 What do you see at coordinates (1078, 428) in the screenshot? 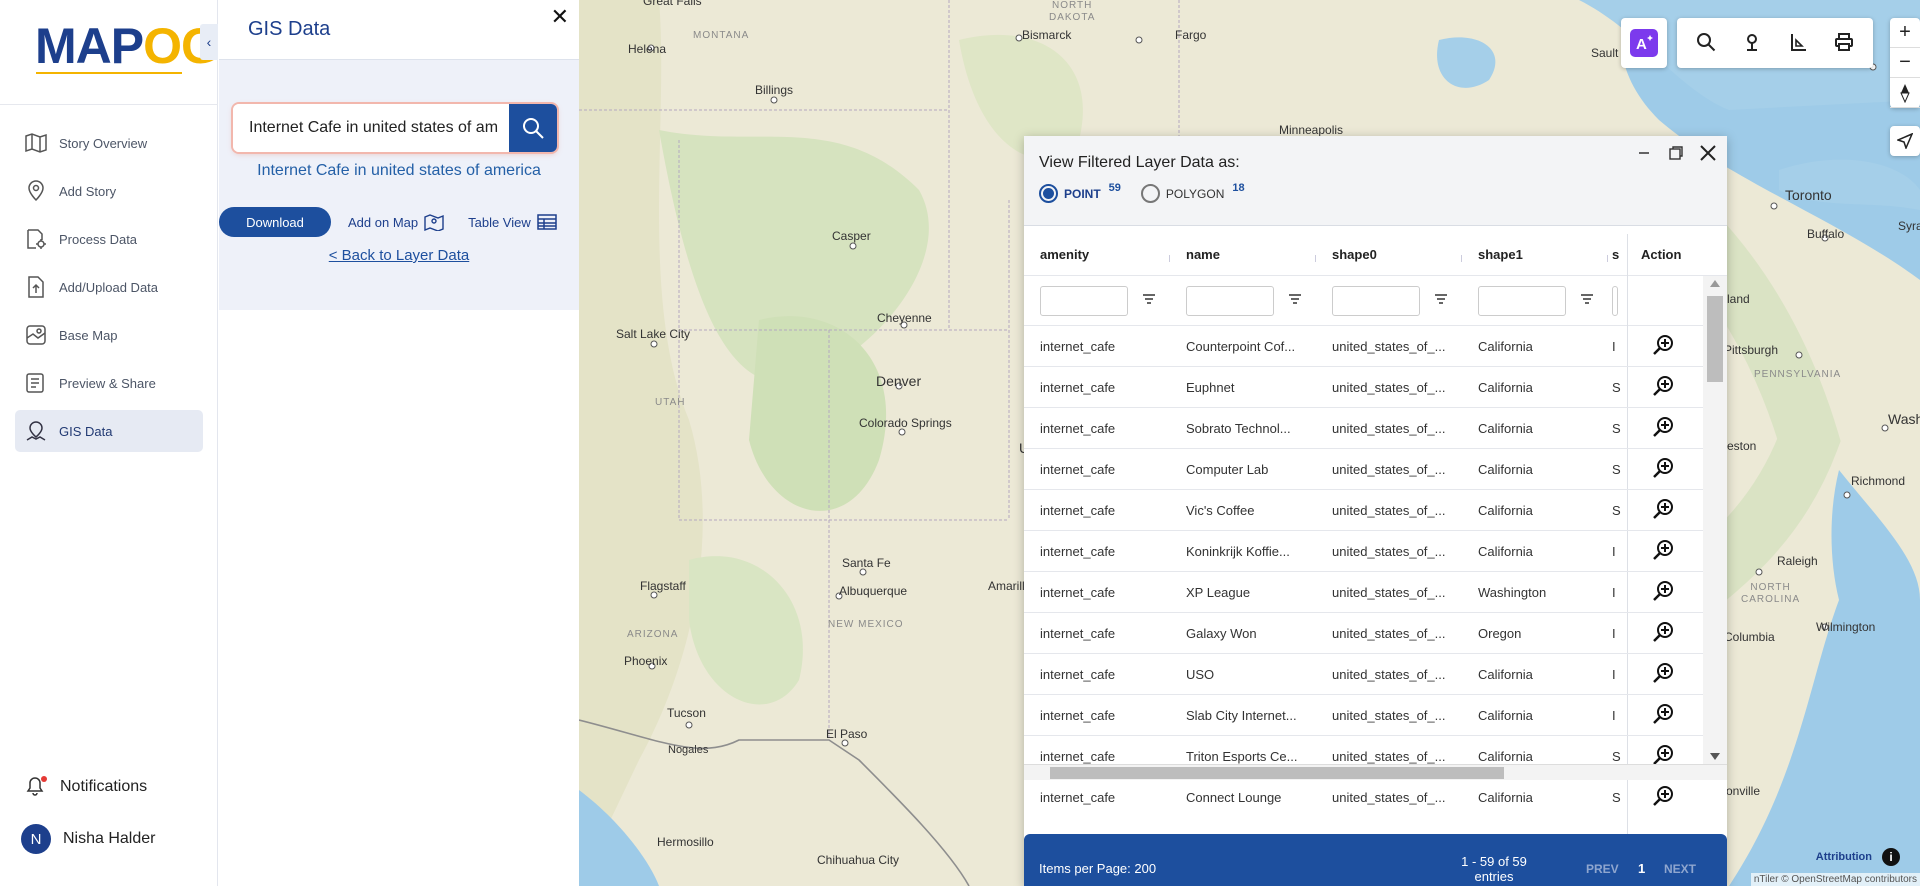
I see `cell-amenity: internet_cafe` at bounding box center [1078, 428].